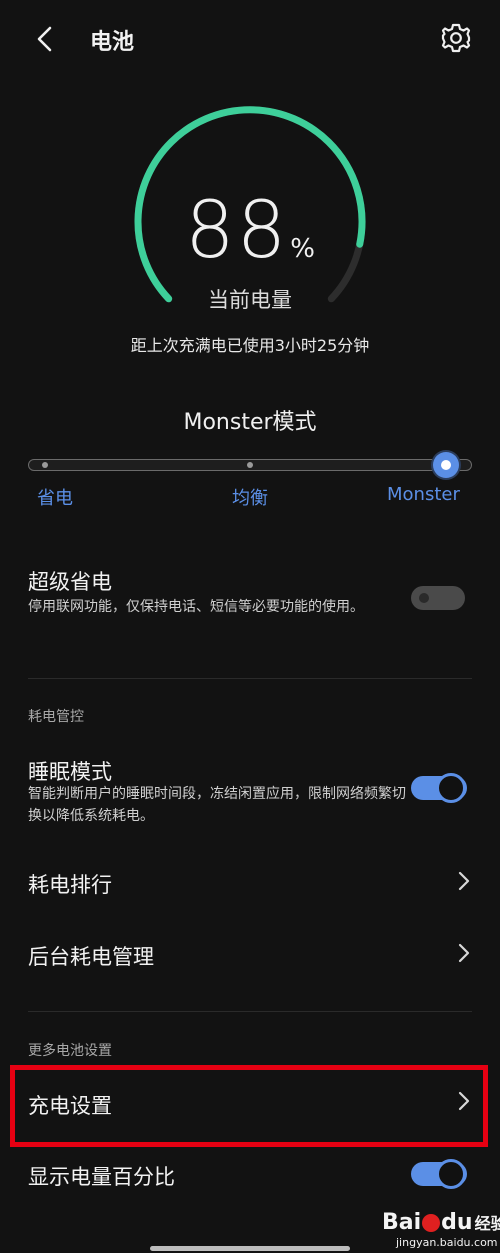 The width and height of the screenshot is (500, 1253). Describe the element at coordinates (446, 465) in the screenshot. I see `mode-slider-thumb` at that location.